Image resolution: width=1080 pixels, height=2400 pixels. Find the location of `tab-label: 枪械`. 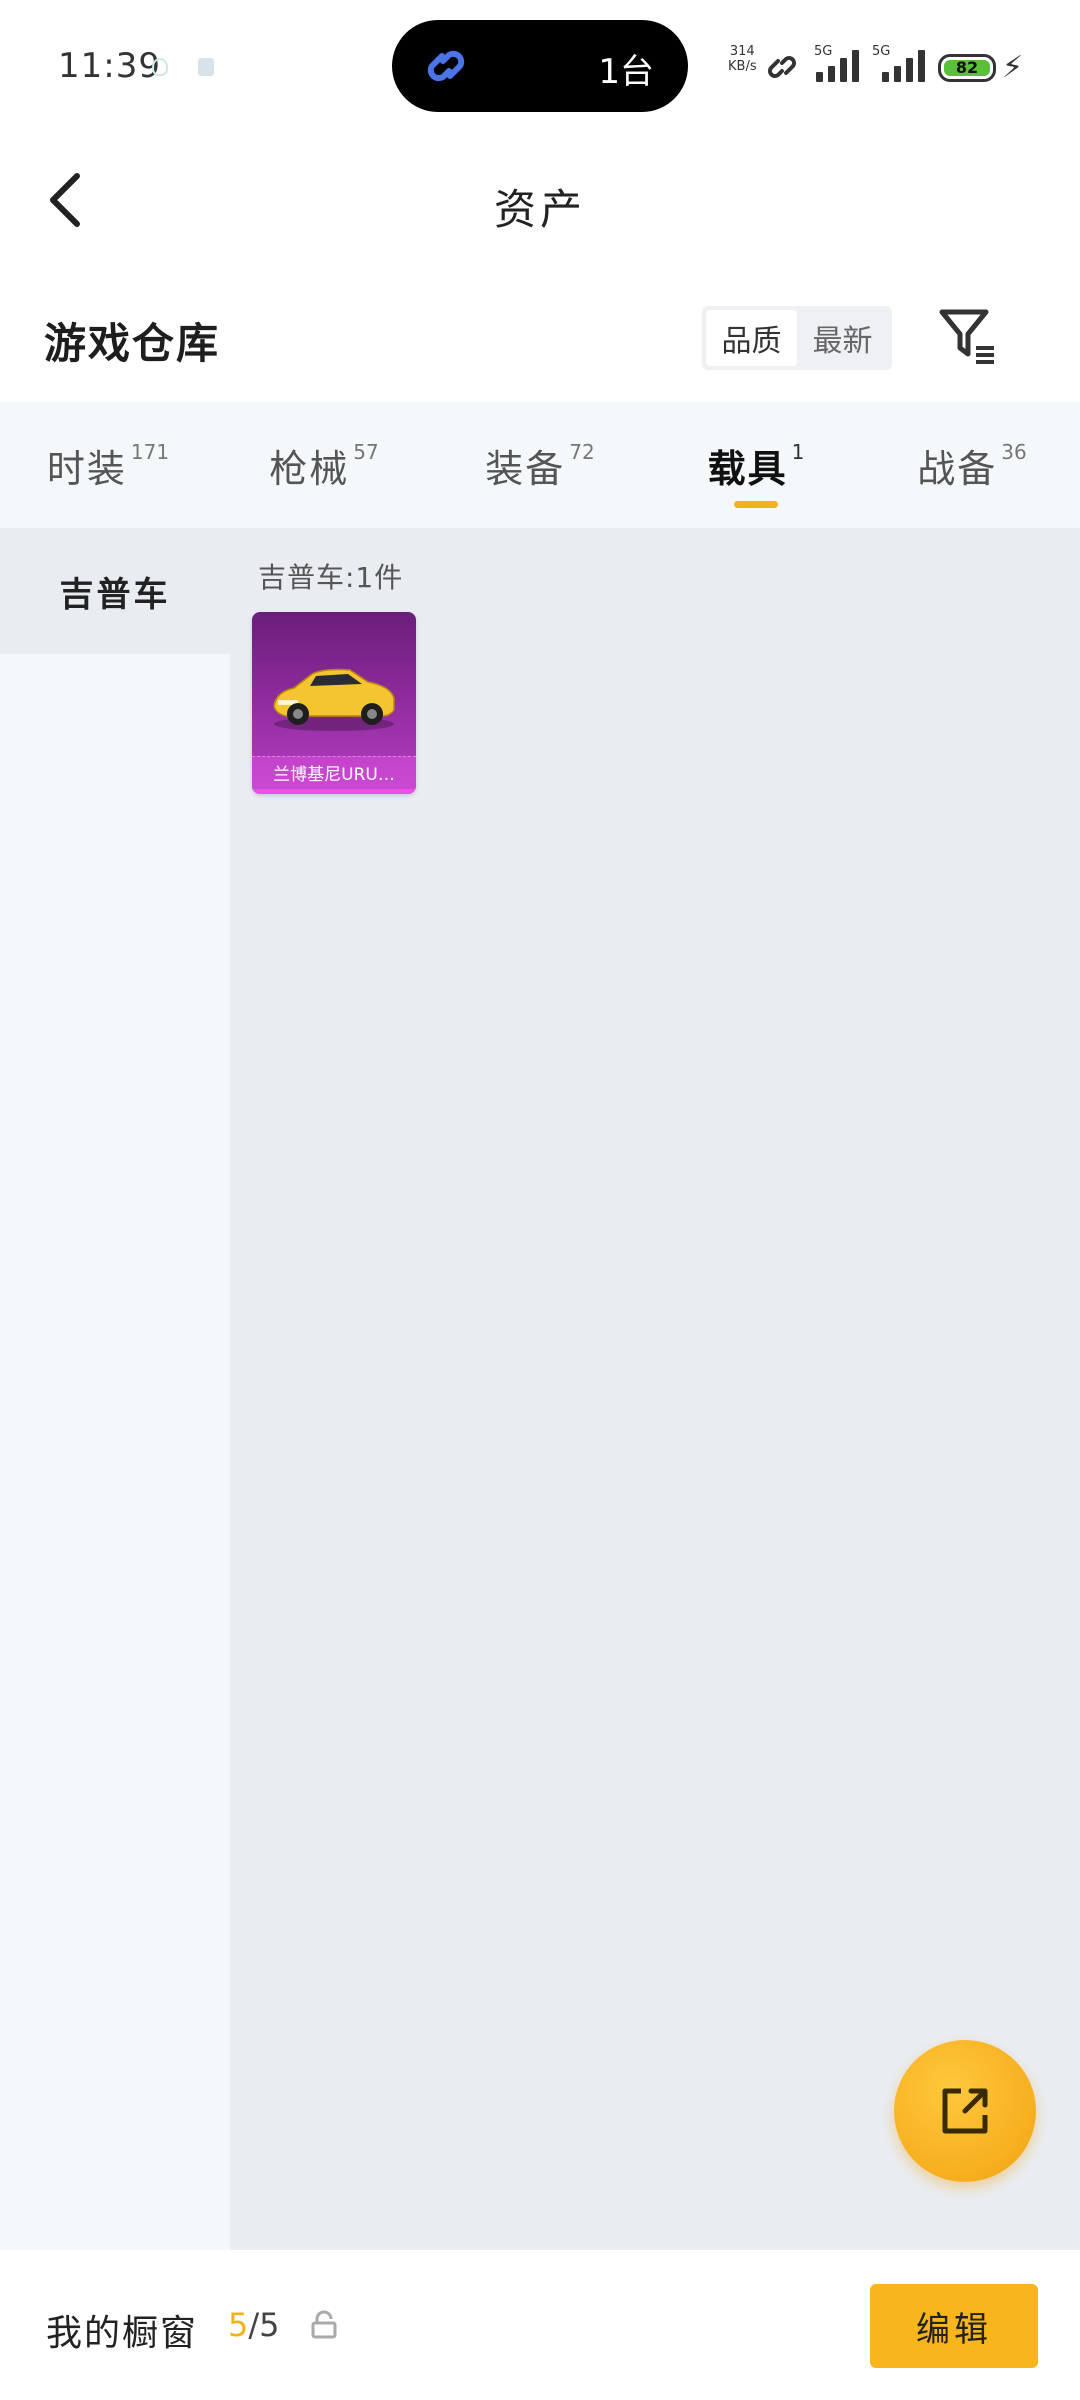

tab-label: 枪械 is located at coordinates (309, 469).